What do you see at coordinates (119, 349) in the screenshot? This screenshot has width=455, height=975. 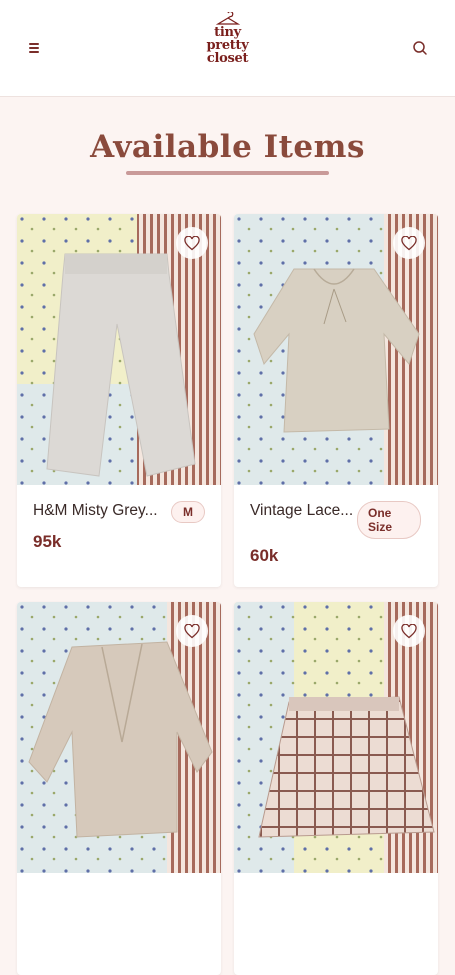 I see `product-image-sweatpants` at bounding box center [119, 349].